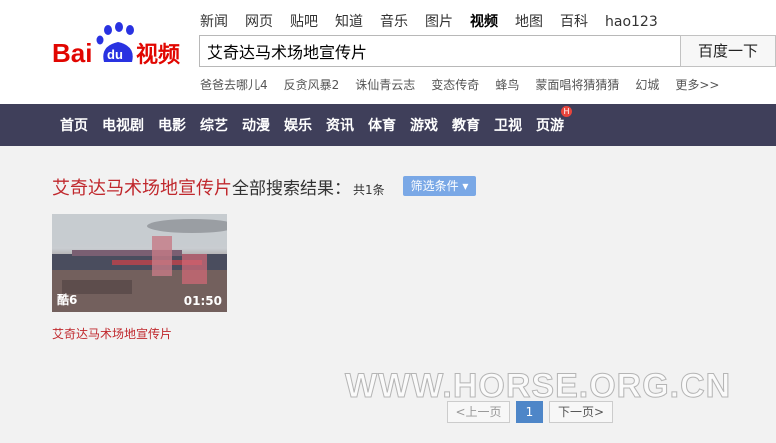 Image resolution: width=776 pixels, height=443 pixels. Describe the element at coordinates (507, 85) in the screenshot. I see `hot-word-link: 蜂鸟` at that location.